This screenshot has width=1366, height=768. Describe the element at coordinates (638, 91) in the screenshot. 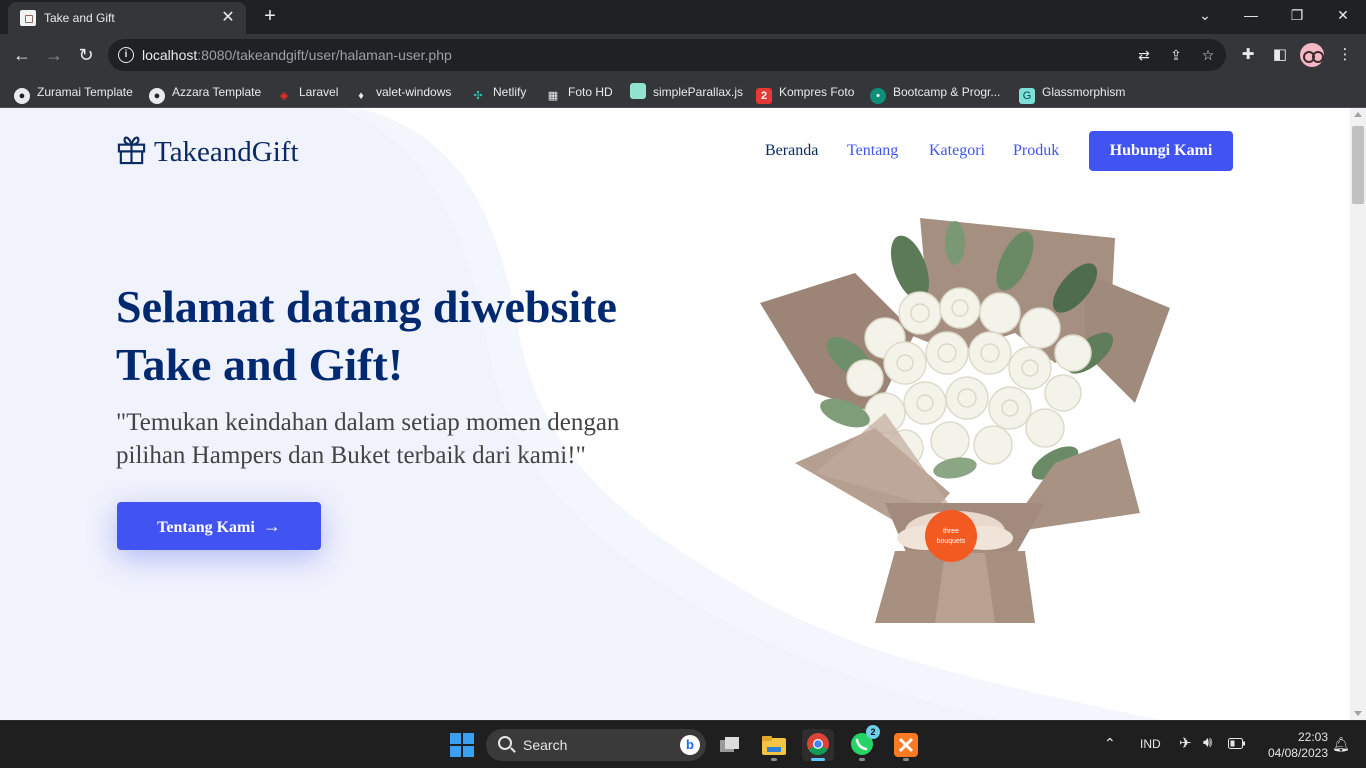

I see `parallax-icon` at that location.